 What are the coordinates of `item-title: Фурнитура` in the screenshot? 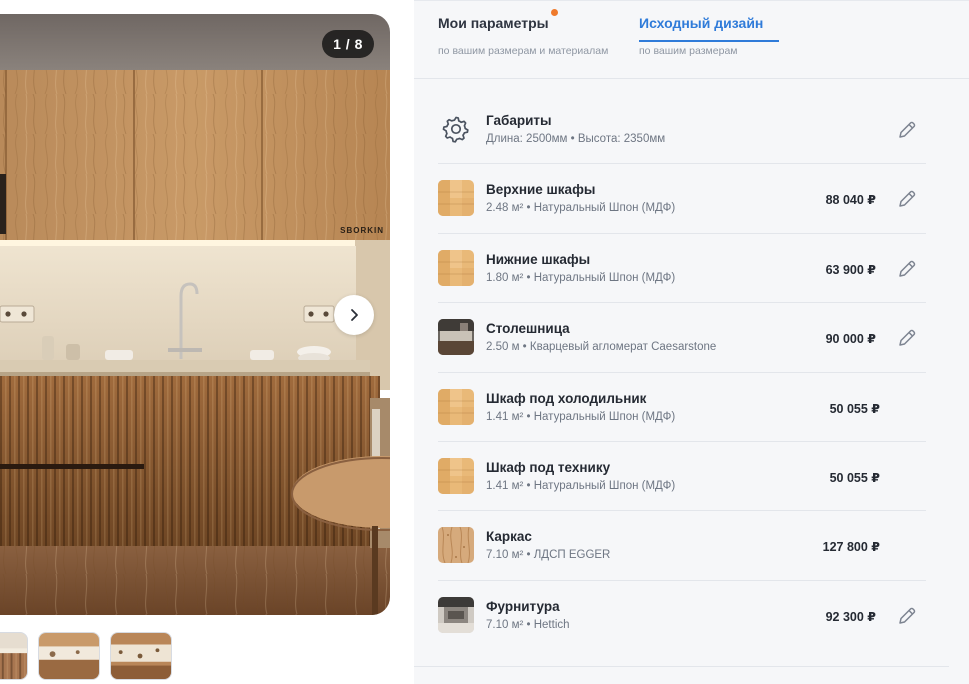 It's located at (523, 606).